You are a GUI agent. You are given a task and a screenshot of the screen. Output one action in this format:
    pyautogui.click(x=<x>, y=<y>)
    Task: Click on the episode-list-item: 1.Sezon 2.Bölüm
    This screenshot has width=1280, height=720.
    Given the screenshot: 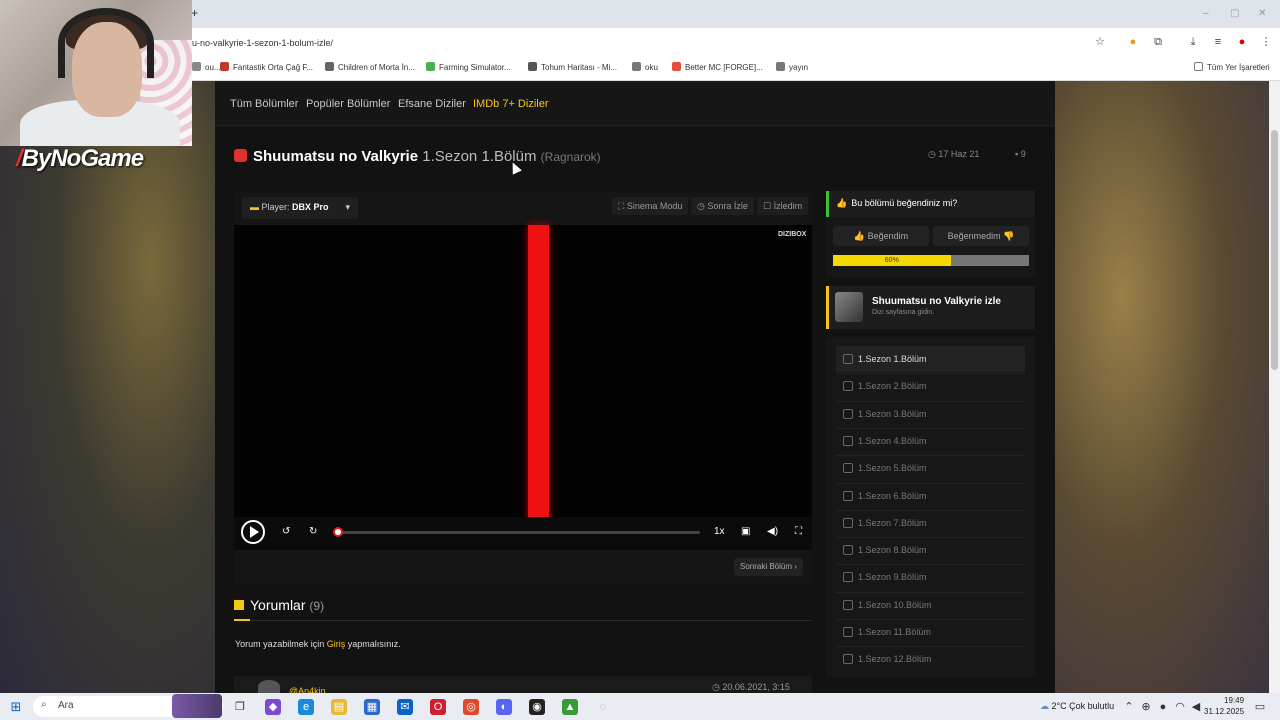 What is the action you would take?
    pyautogui.click(x=930, y=386)
    